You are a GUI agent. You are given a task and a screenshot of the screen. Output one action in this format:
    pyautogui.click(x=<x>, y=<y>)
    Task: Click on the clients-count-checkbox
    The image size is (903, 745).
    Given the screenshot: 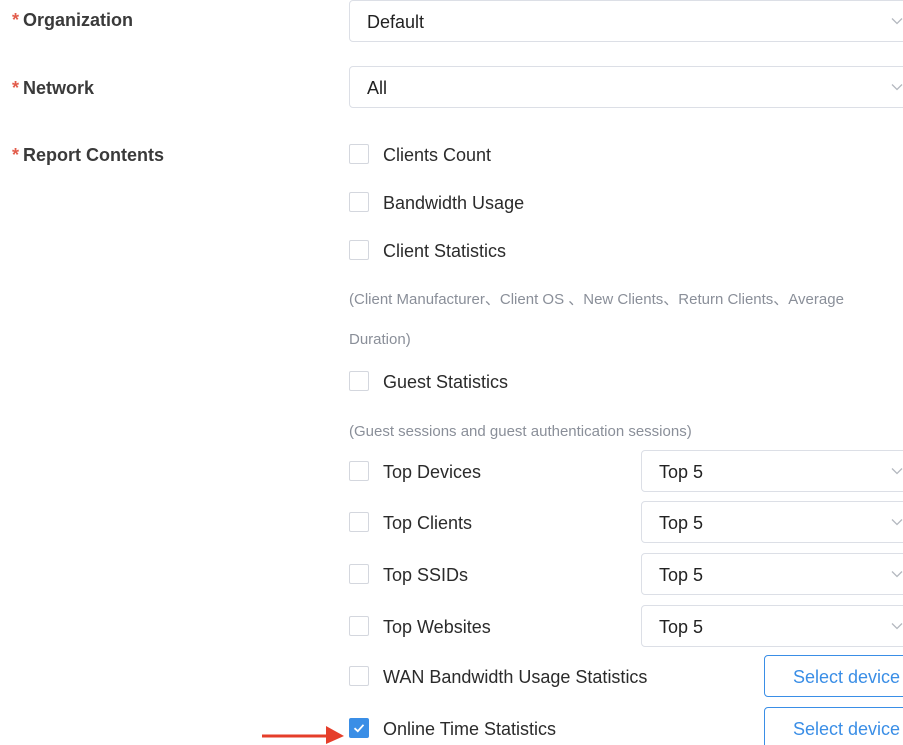 What is the action you would take?
    pyautogui.click(x=359, y=154)
    